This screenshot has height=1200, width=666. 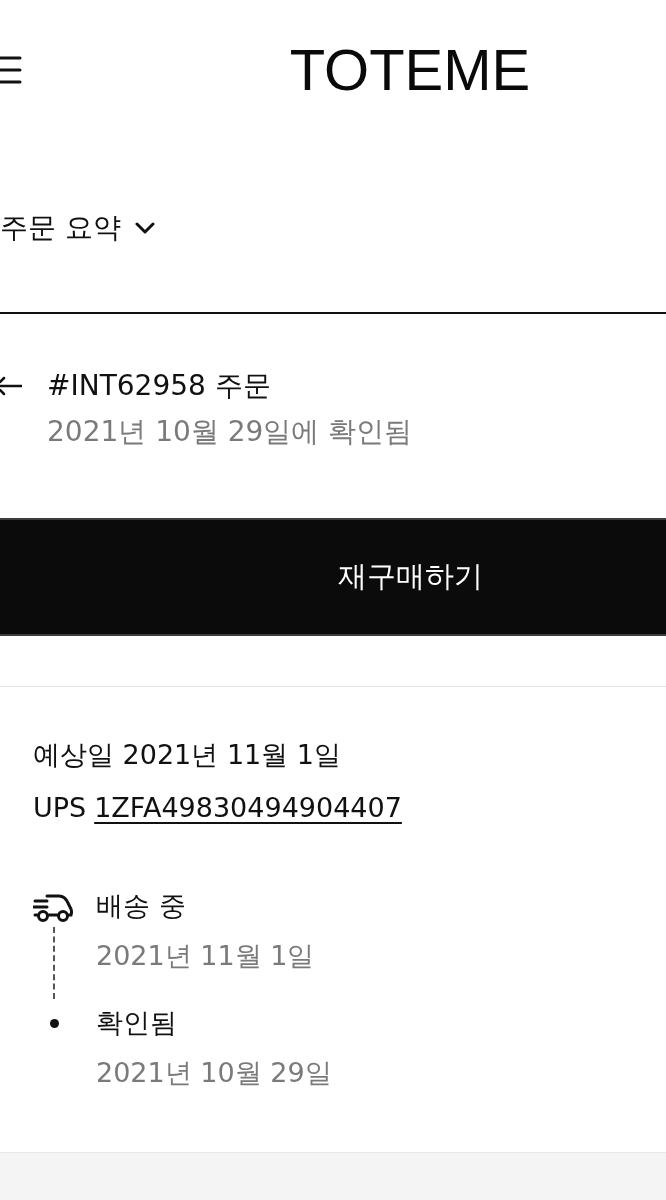 I want to click on order-summary-toggle: 주문 요약, so click(x=77, y=228).